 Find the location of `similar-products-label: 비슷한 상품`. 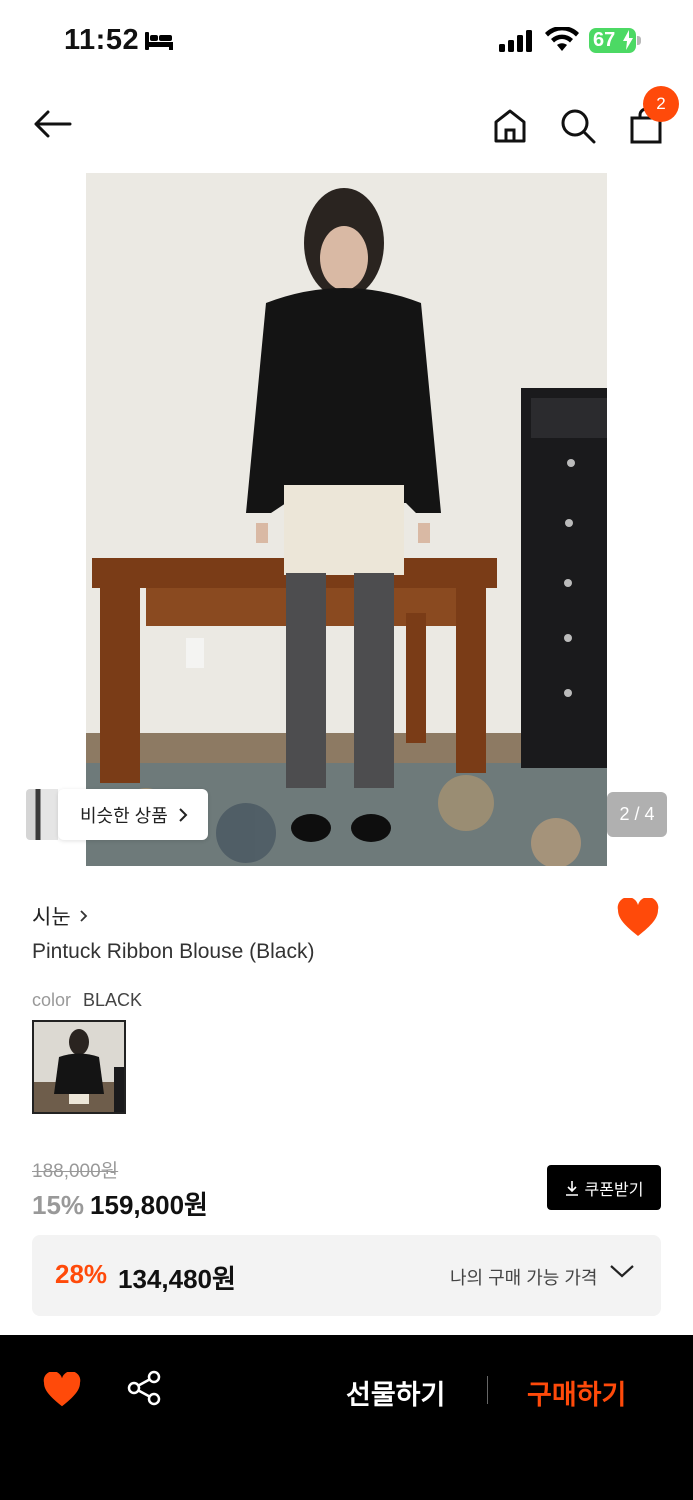

similar-products-label: 비슷한 상품 is located at coordinates (133, 814).